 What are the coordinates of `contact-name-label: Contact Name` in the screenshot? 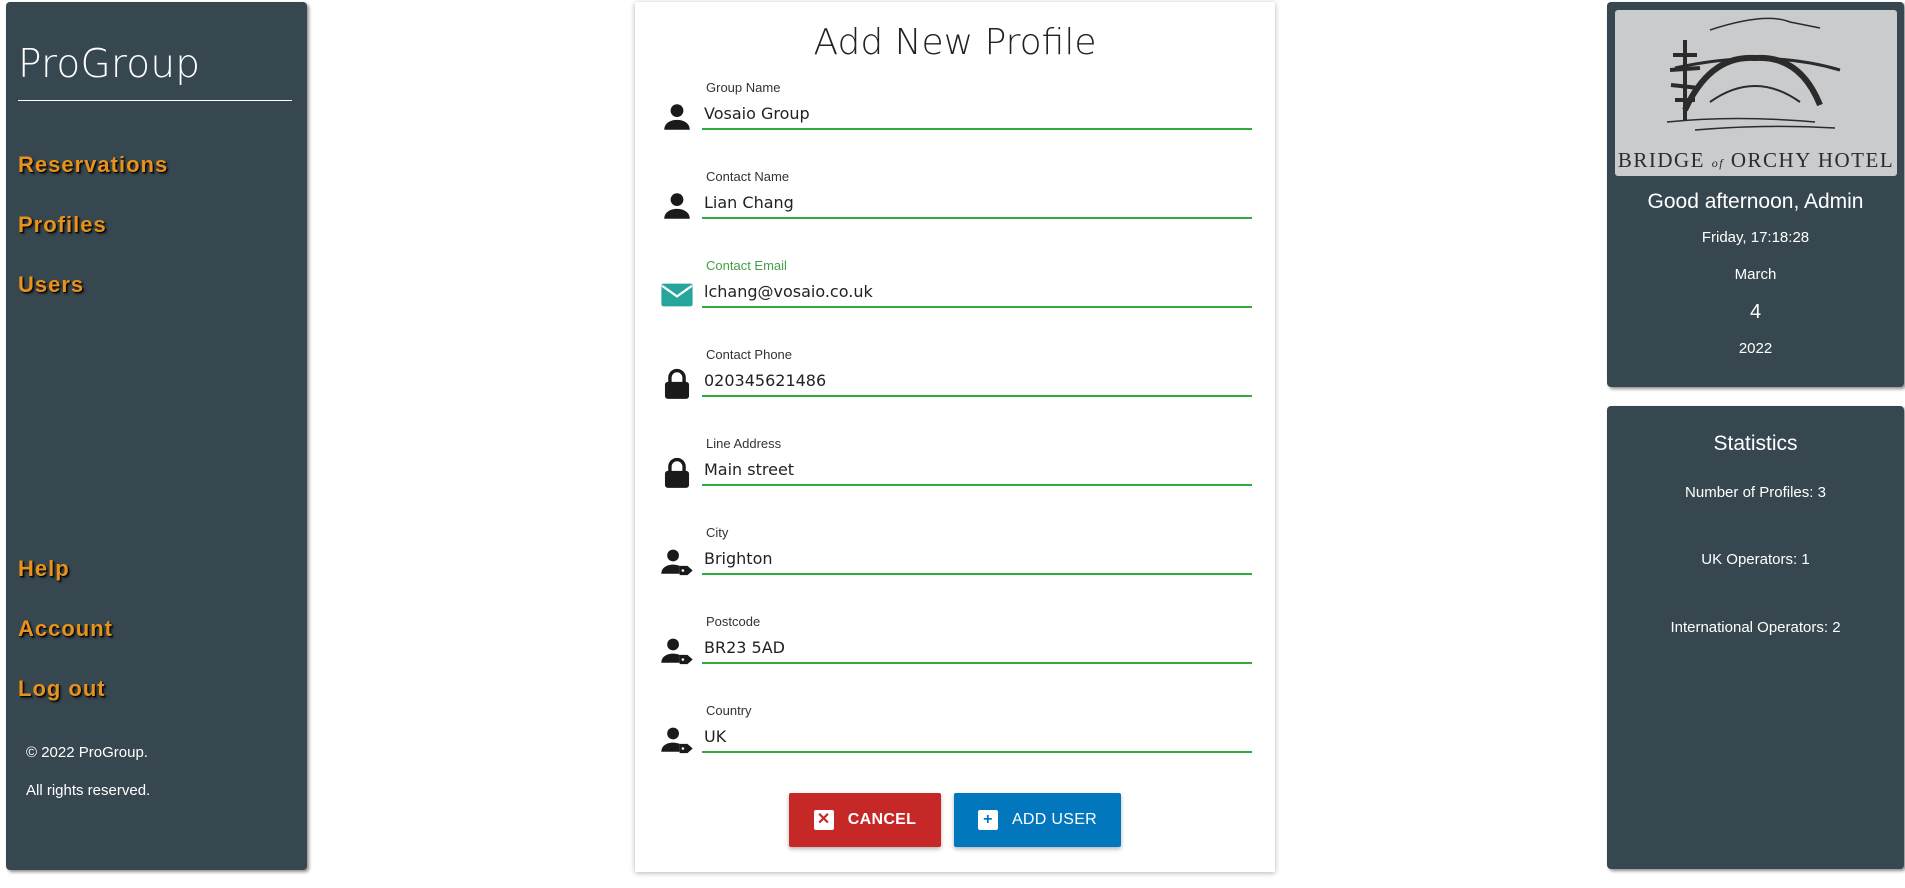 It's located at (748, 176).